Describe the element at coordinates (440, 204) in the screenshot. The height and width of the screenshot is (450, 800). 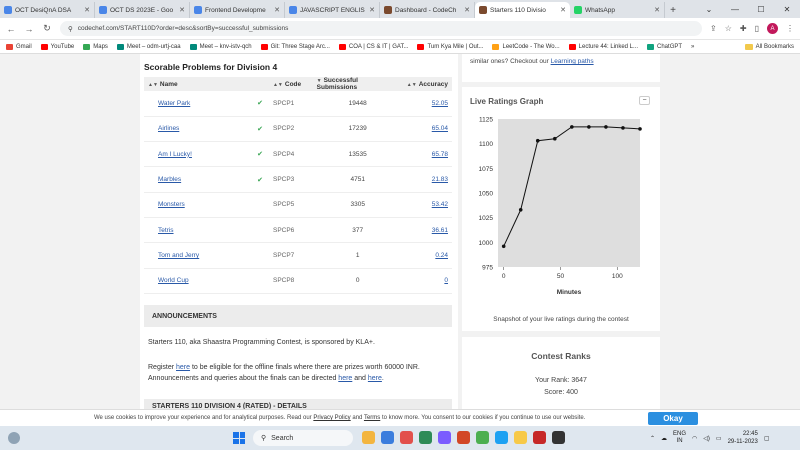
I see `accuracy-link: 53.42` at that location.